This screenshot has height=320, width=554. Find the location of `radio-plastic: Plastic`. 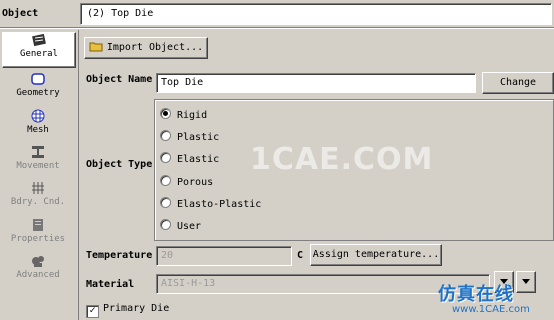

radio-plastic: Plastic is located at coordinates (189, 136).